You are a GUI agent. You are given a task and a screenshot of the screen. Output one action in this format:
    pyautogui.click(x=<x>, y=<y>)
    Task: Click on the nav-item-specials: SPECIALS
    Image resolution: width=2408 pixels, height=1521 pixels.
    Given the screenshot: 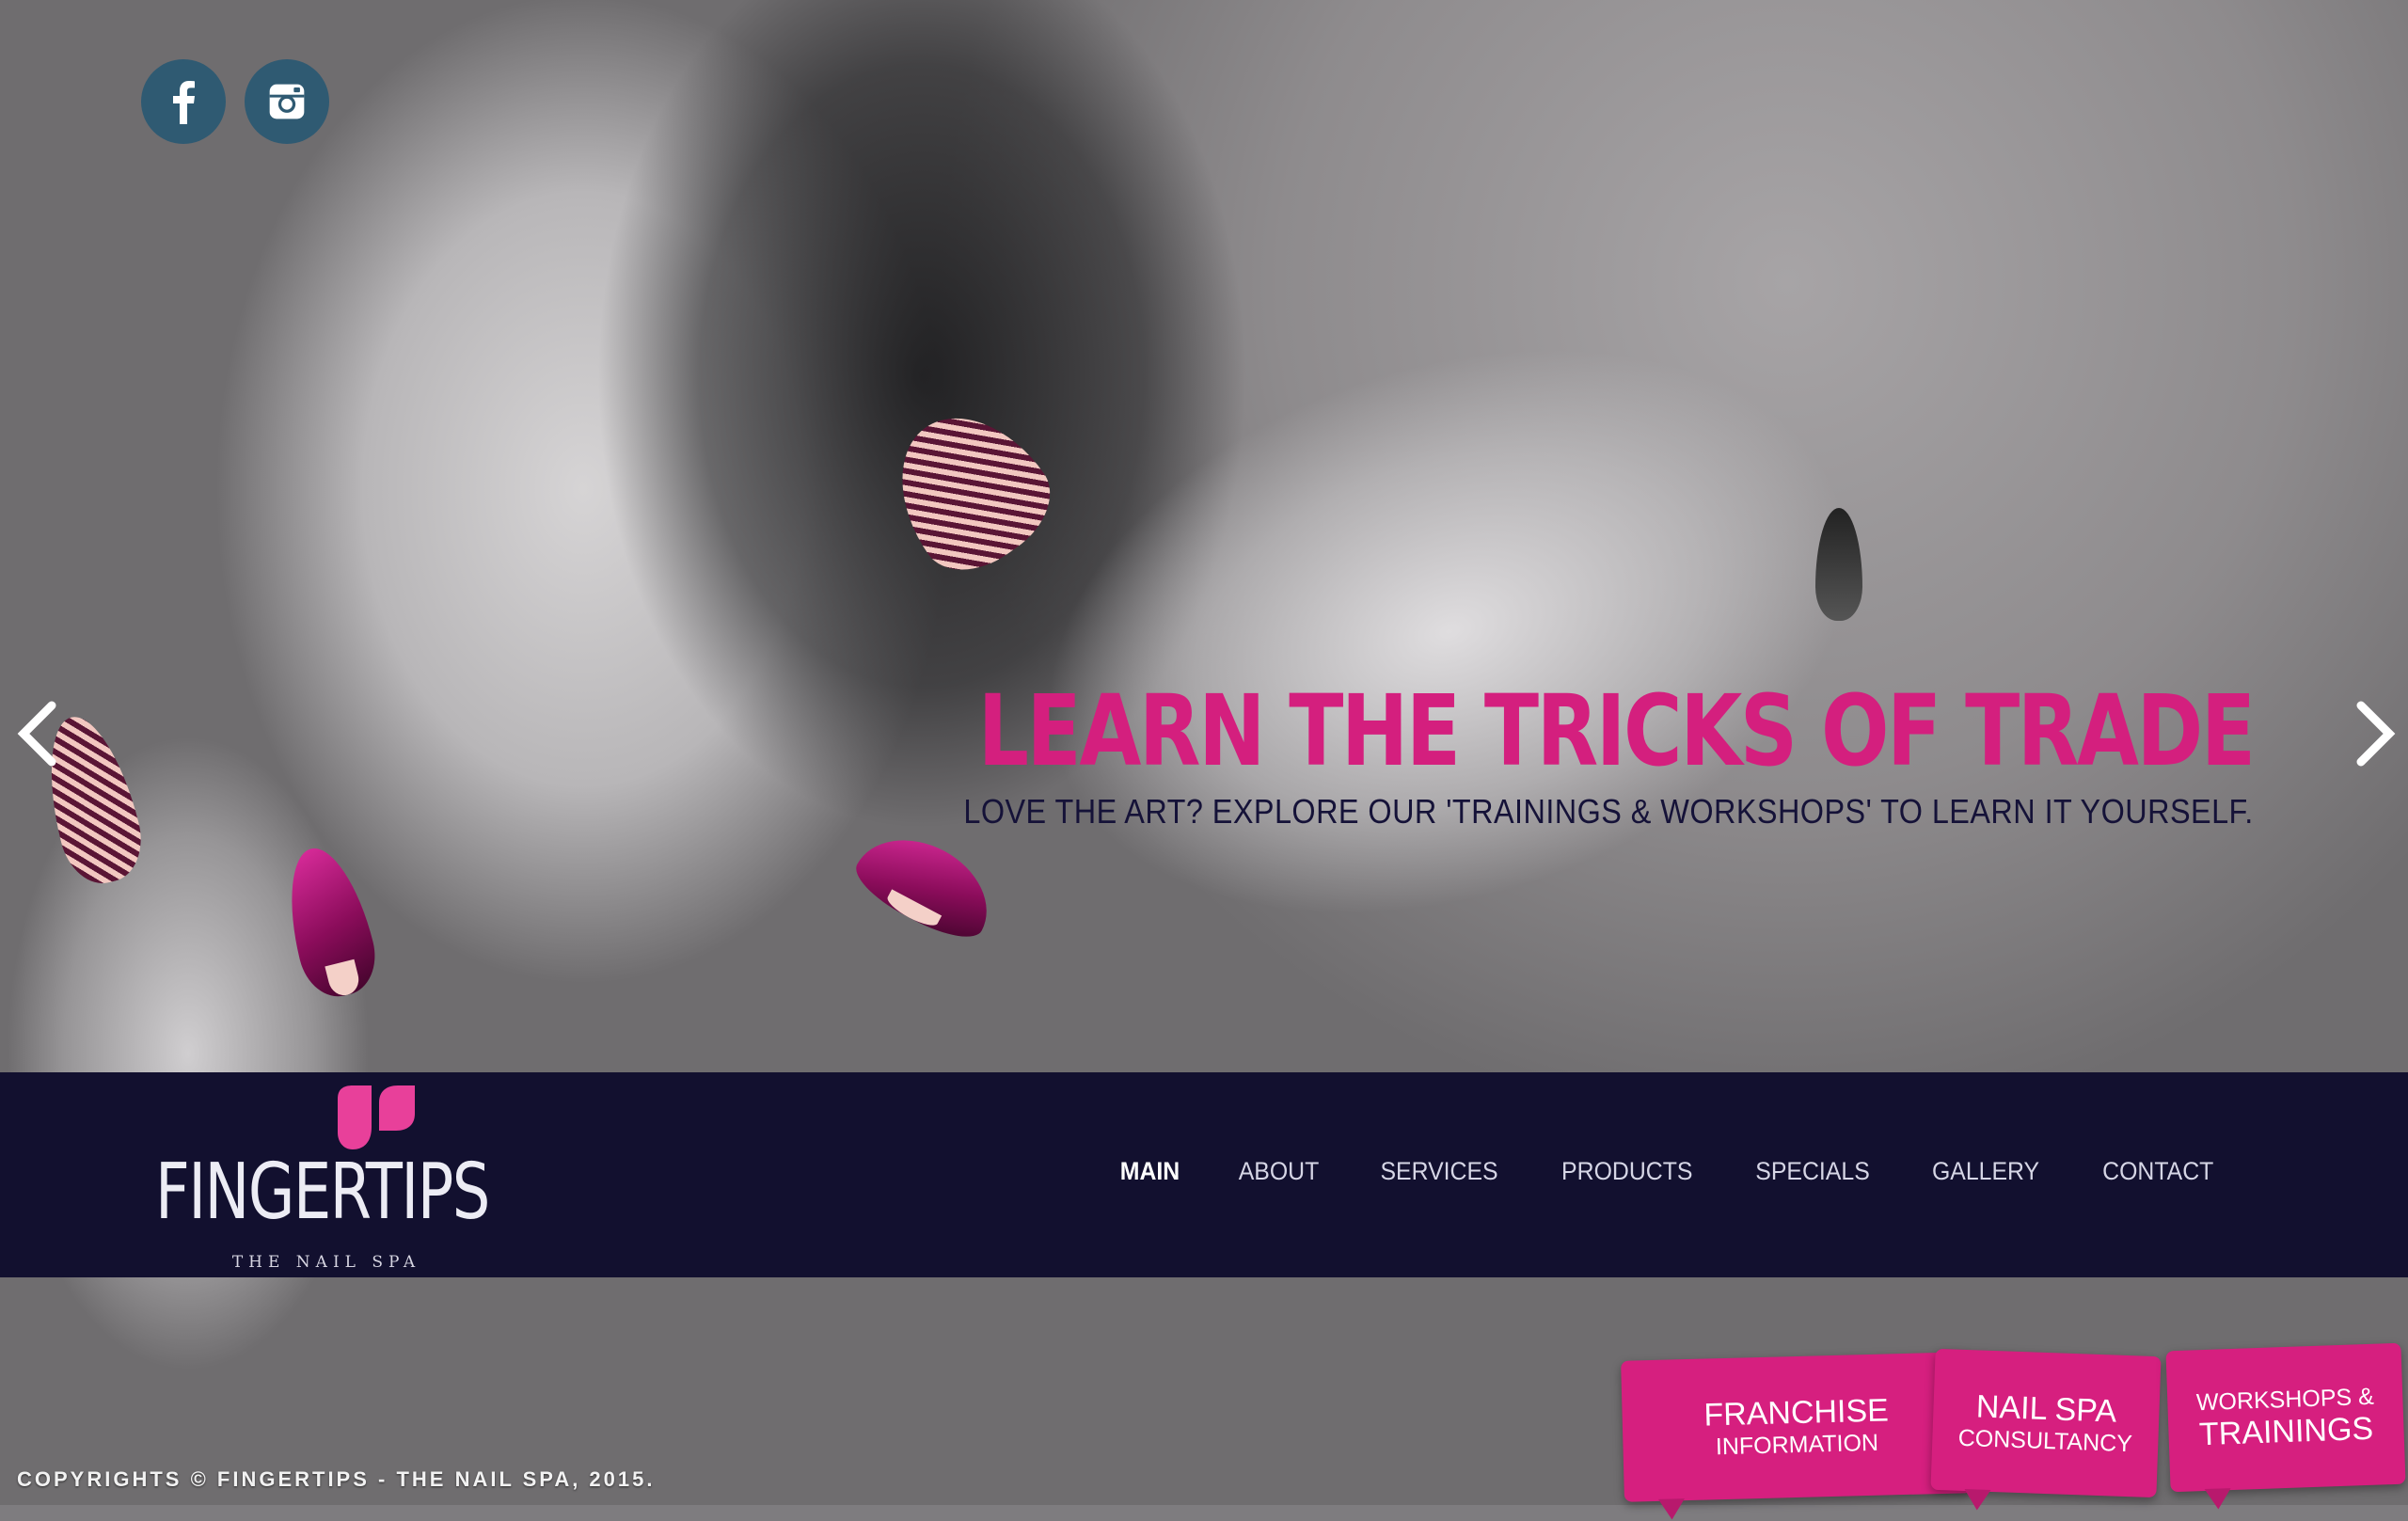 What is the action you would take?
    pyautogui.click(x=1813, y=1172)
    